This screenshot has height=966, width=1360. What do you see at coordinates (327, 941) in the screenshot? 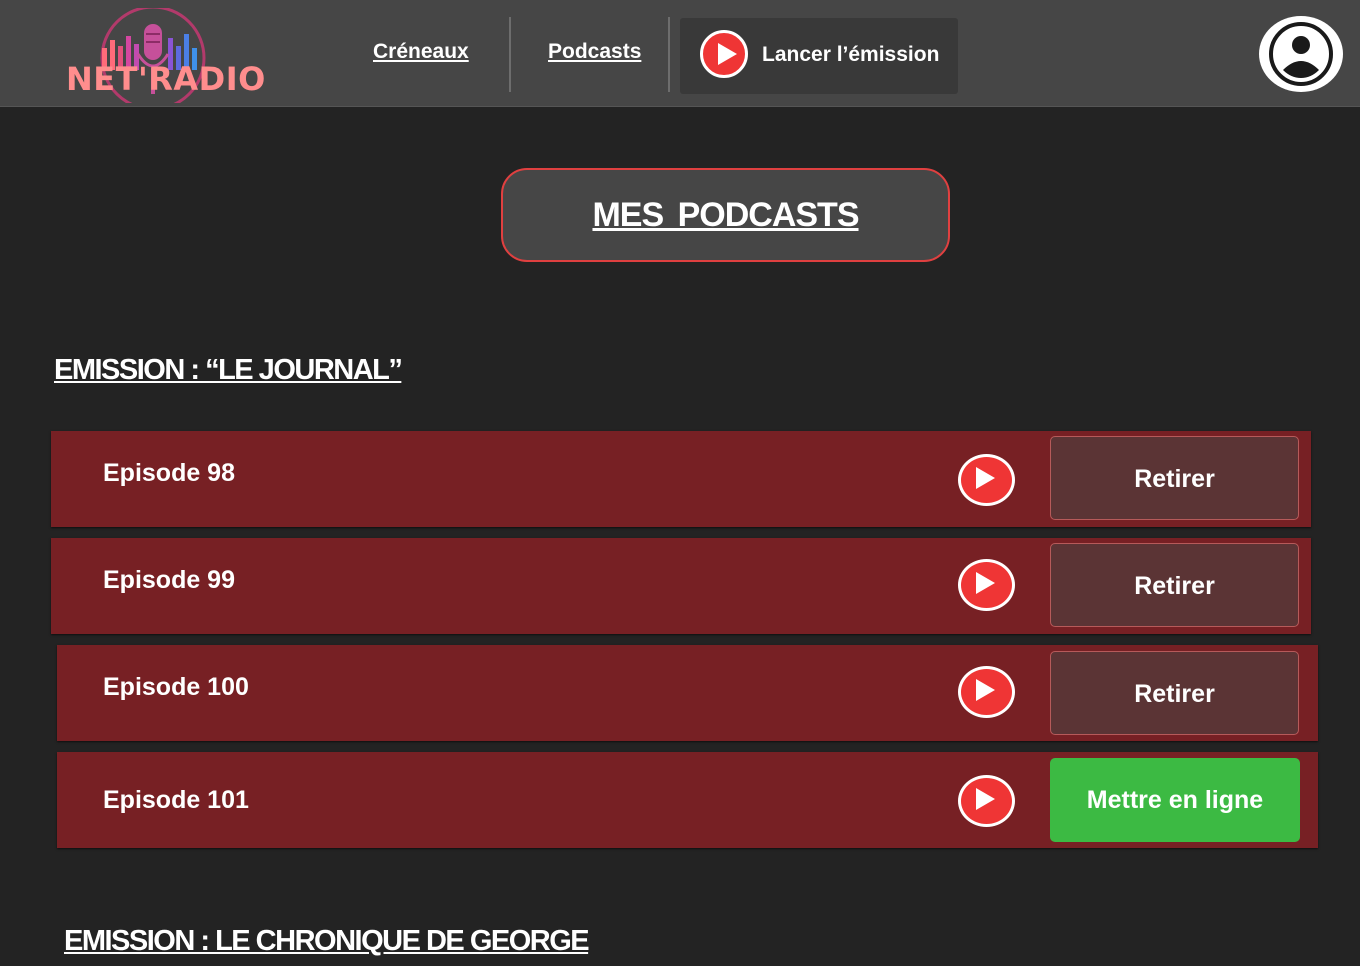
I see `section-title: EMISSION : LE CHRONIQUE DE GEORGE` at bounding box center [327, 941].